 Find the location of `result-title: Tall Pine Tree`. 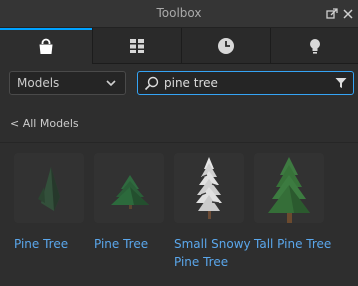

result-title: Tall Pine Tree is located at coordinates (294, 244).